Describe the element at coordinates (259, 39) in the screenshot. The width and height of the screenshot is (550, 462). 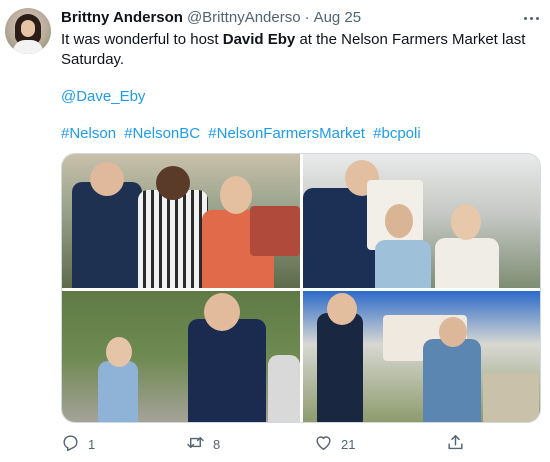
I see `tweet-text-bold: David Eby` at that location.